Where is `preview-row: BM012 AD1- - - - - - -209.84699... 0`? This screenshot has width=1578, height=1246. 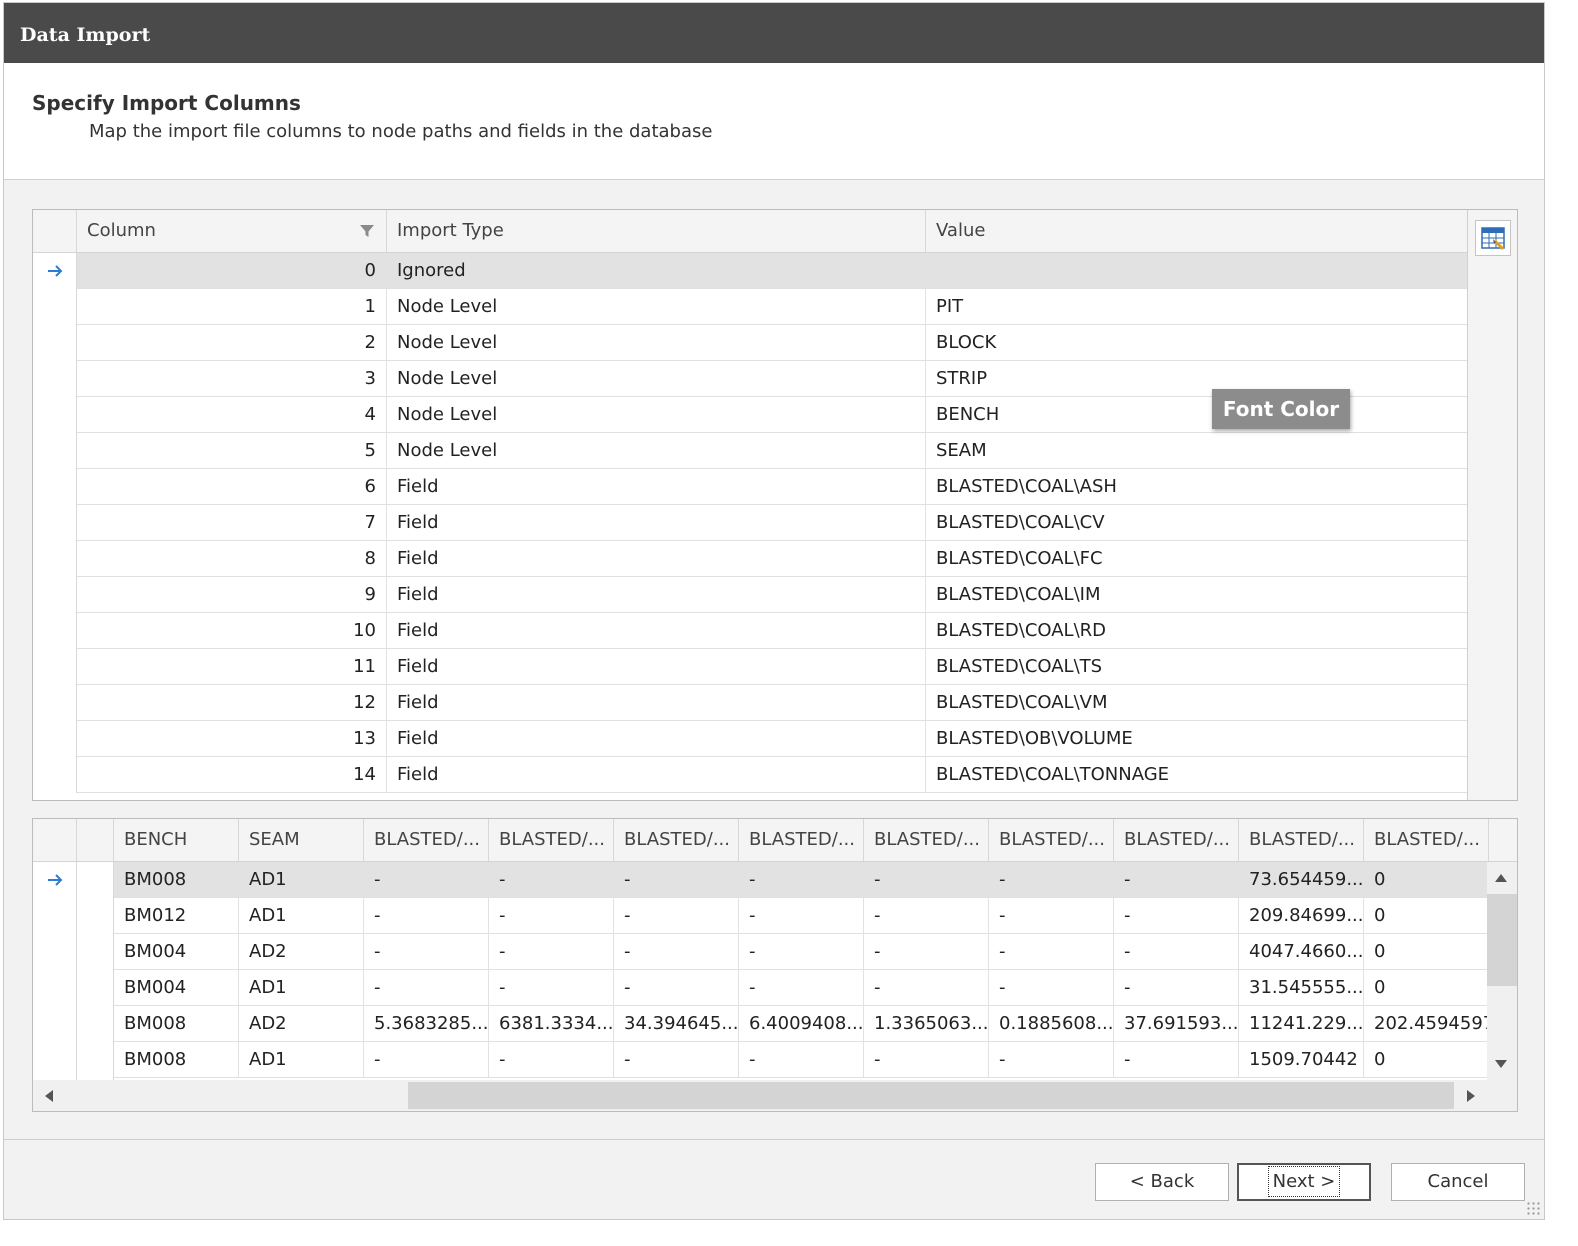
preview-row: BM012 AD1- - - - - - -209.84699... 0 is located at coordinates (760, 916).